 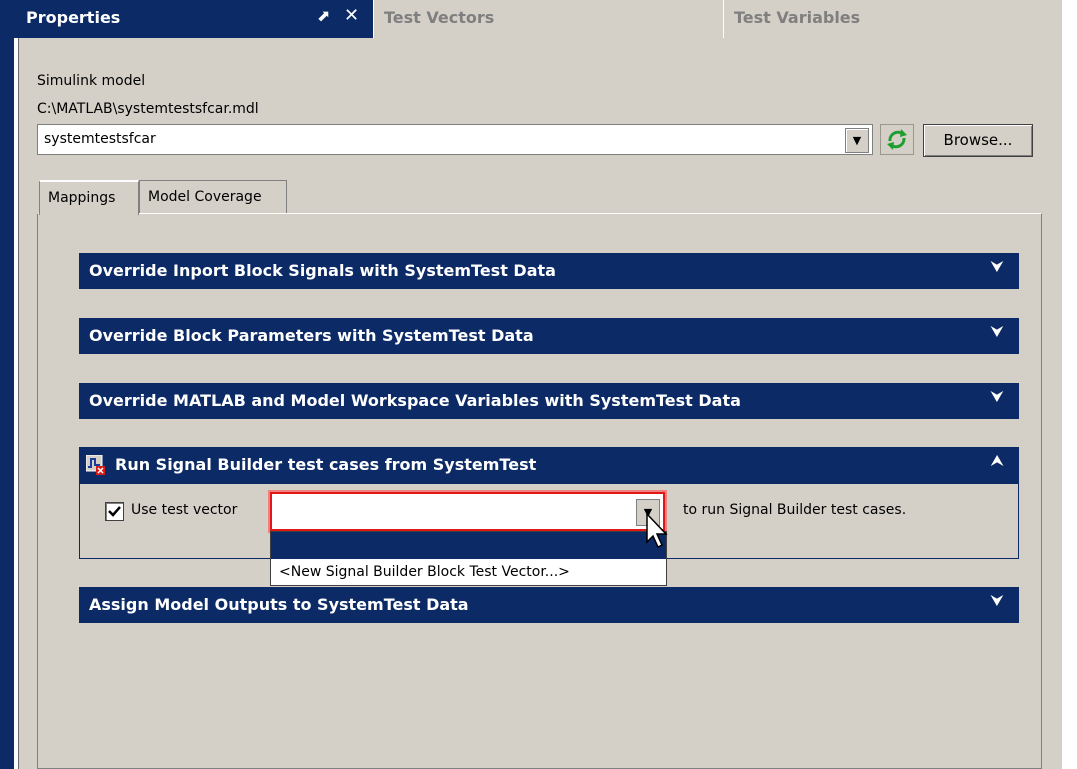 I want to click on tab-test-vectors-label: Test Vectors, so click(x=439, y=17).